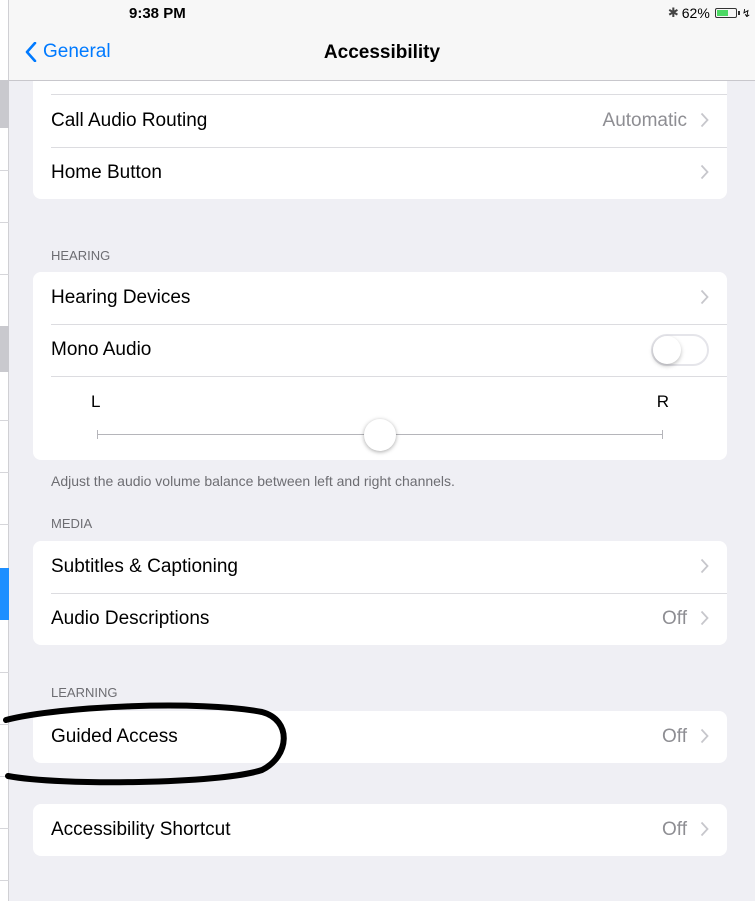 This screenshot has width=755, height=901. I want to click on hearing-devices-label: Hearing Devices, so click(121, 297).